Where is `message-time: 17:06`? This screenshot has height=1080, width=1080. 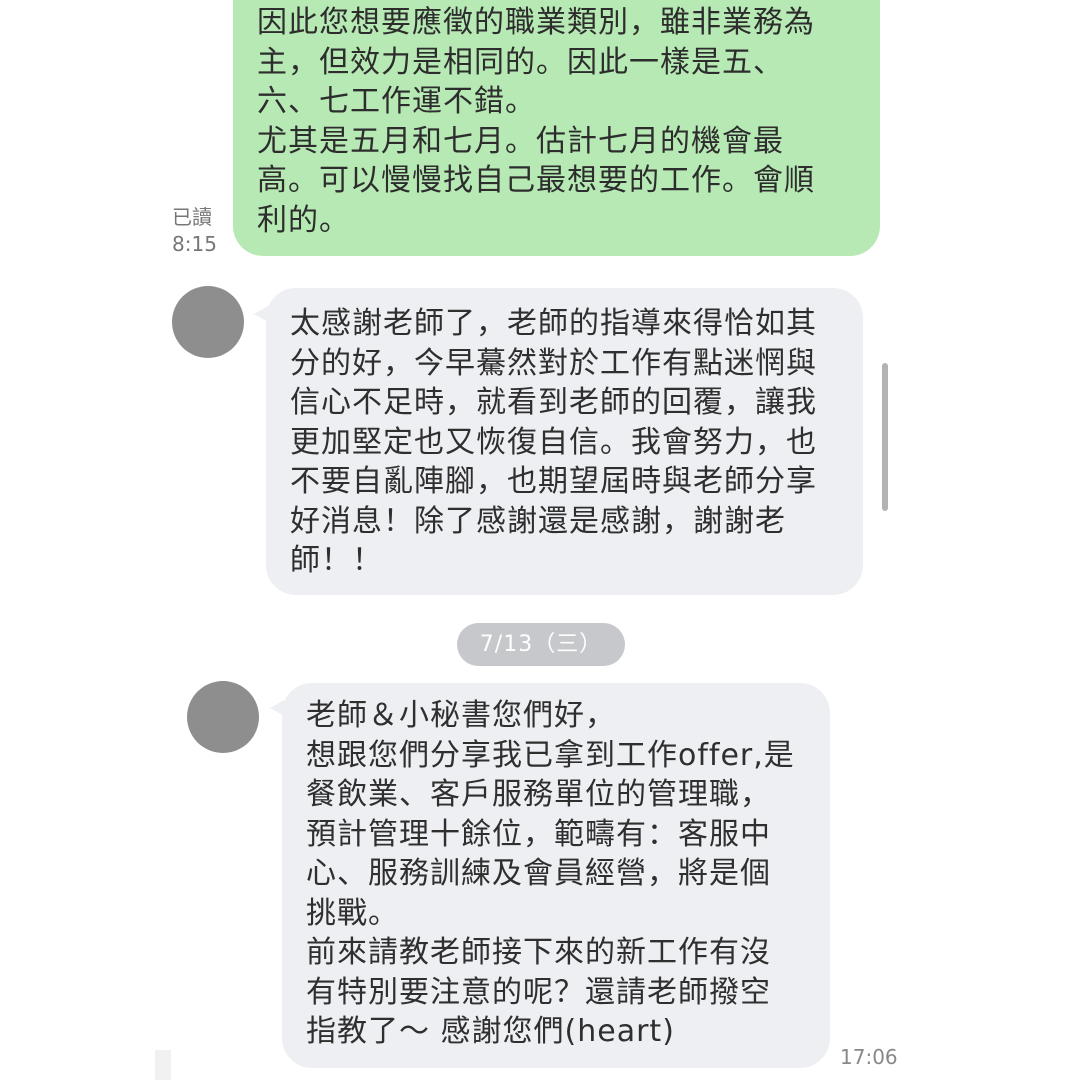 message-time: 17:06 is located at coordinates (869, 1057).